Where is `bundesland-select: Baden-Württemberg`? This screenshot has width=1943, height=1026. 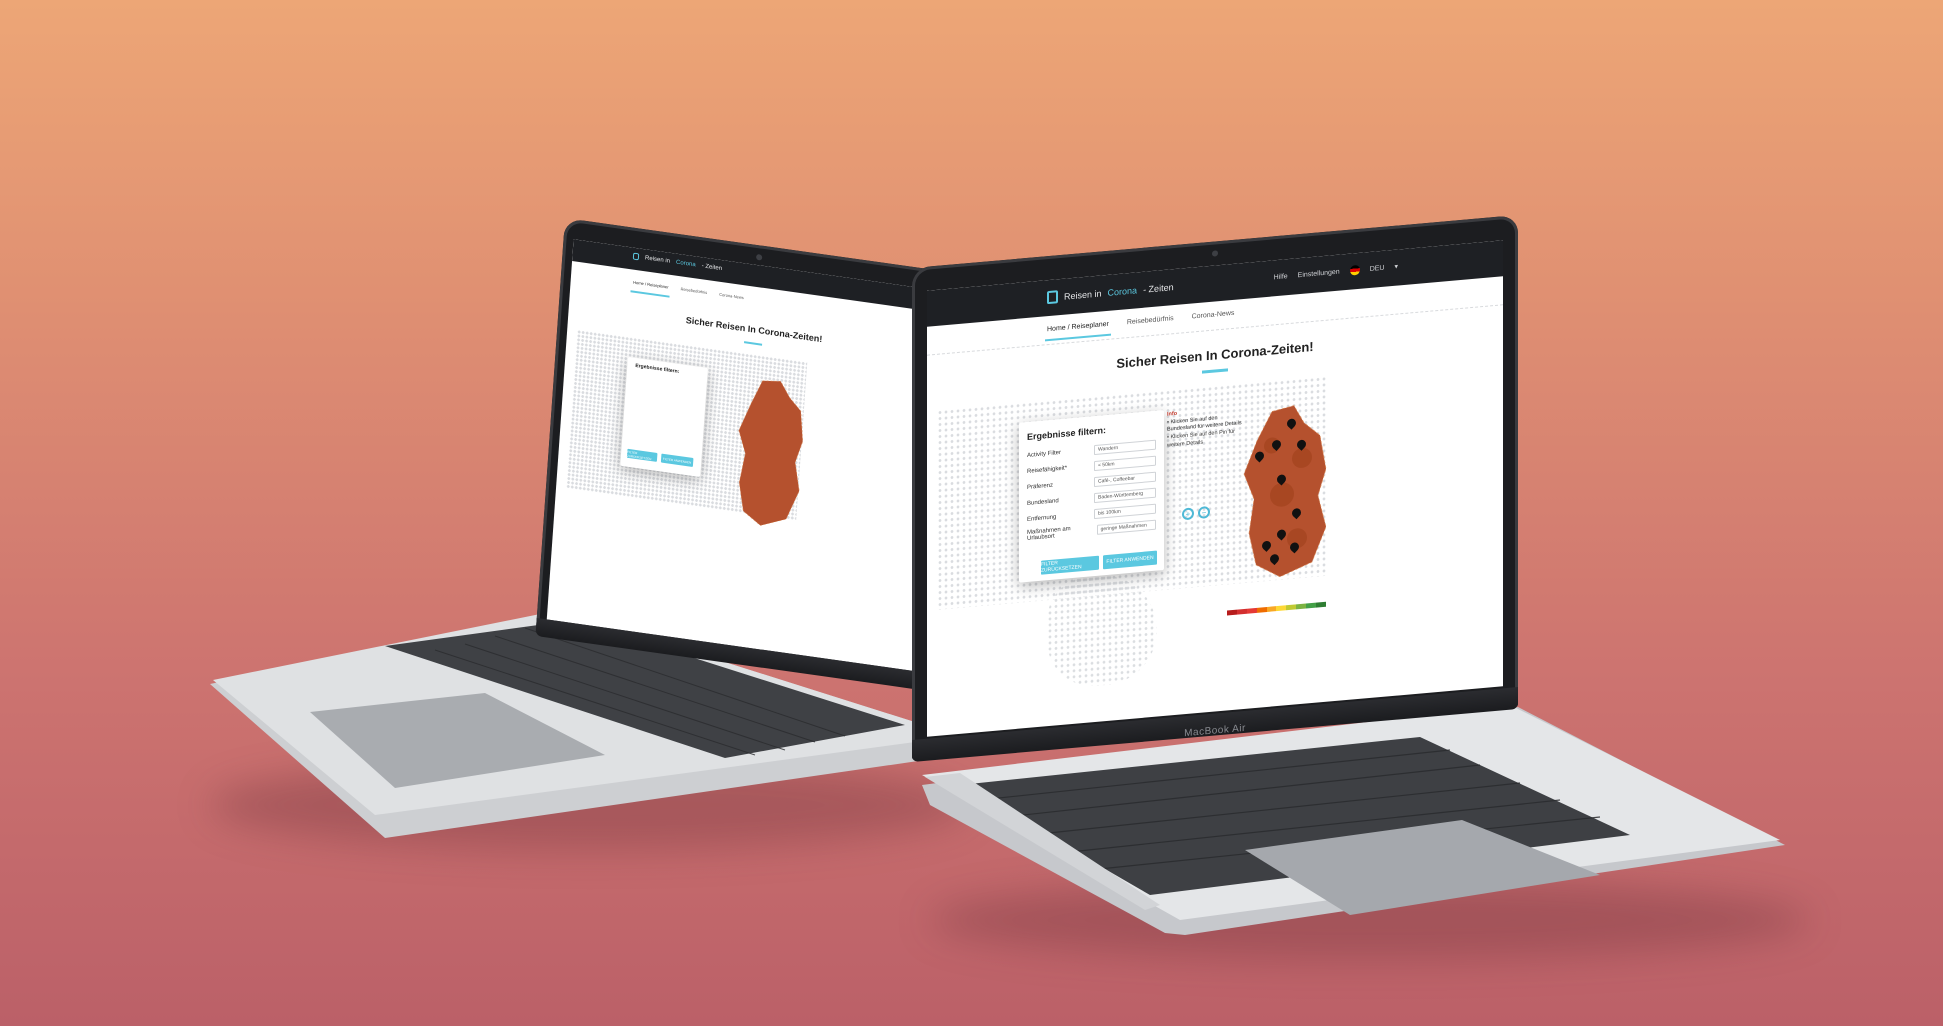
bundesland-select: Baden-Württemberg is located at coordinates (1125, 495).